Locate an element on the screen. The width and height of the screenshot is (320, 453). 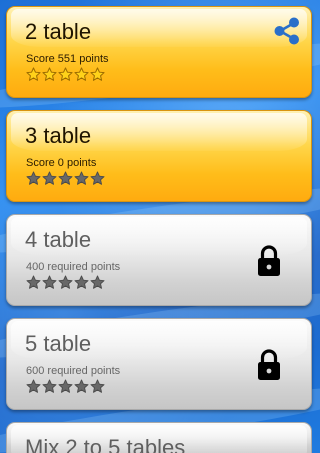
level-title: 3 table is located at coordinates (58, 135).